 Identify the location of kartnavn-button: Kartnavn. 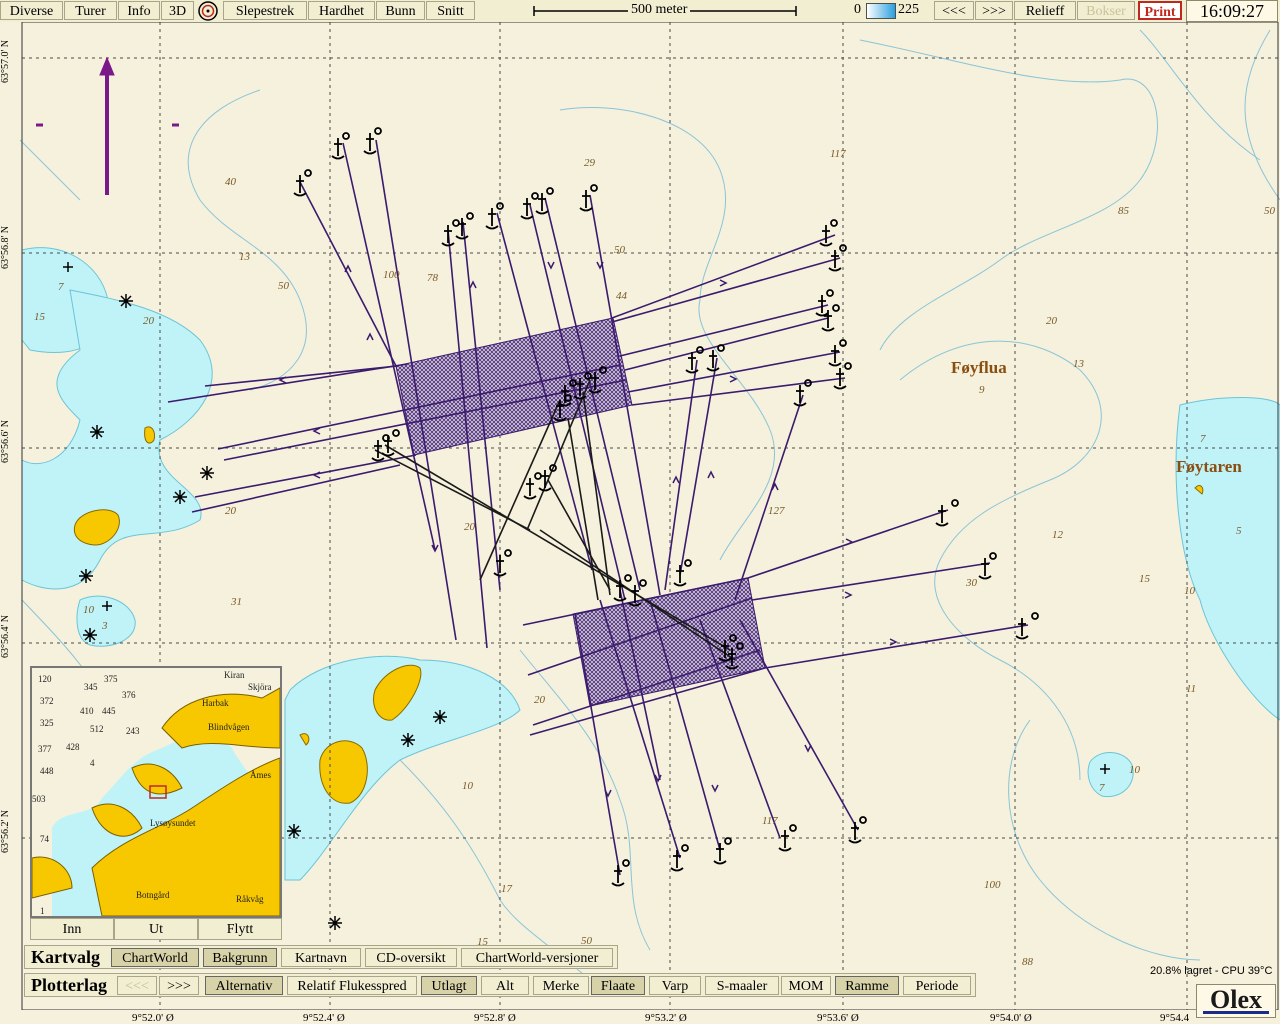
(321, 957).